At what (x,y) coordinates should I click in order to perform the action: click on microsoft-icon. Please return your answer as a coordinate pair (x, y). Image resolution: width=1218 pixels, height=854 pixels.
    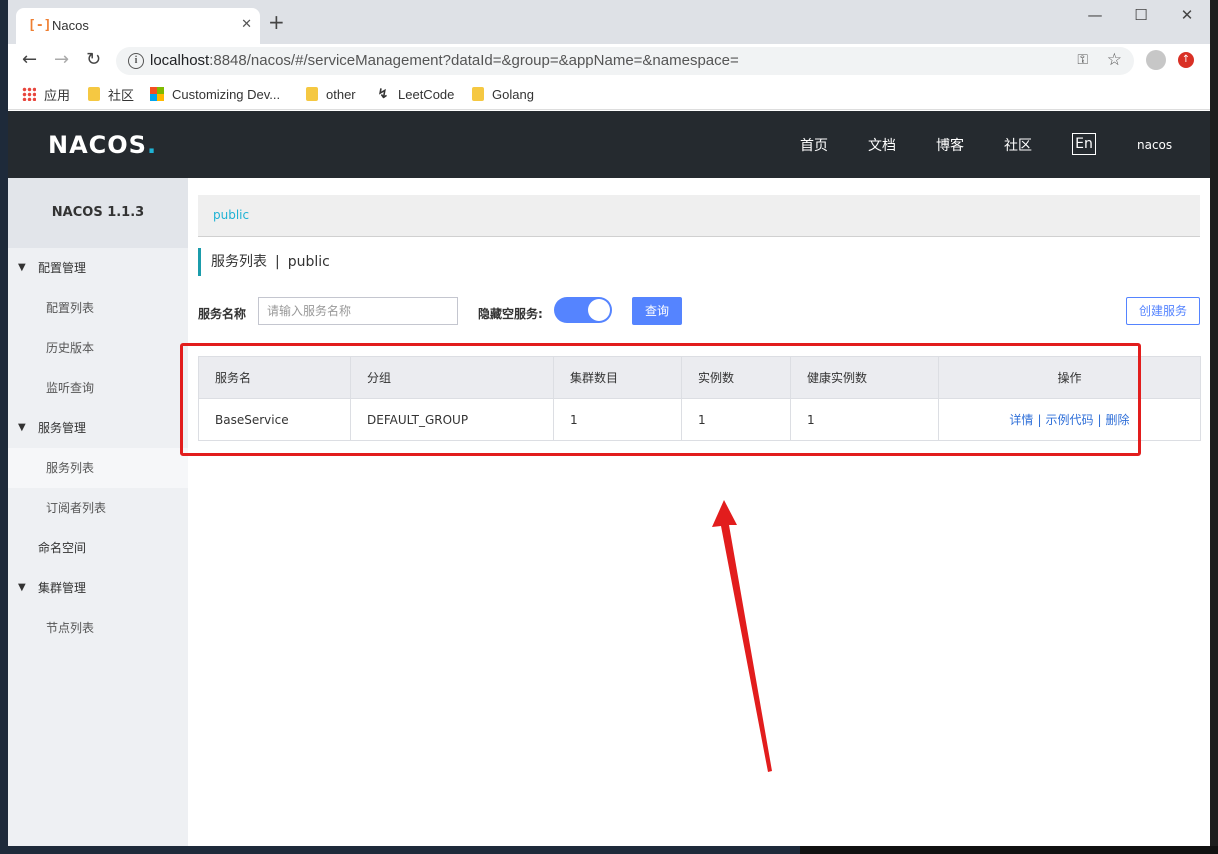
    Looking at the image, I should click on (157, 94).